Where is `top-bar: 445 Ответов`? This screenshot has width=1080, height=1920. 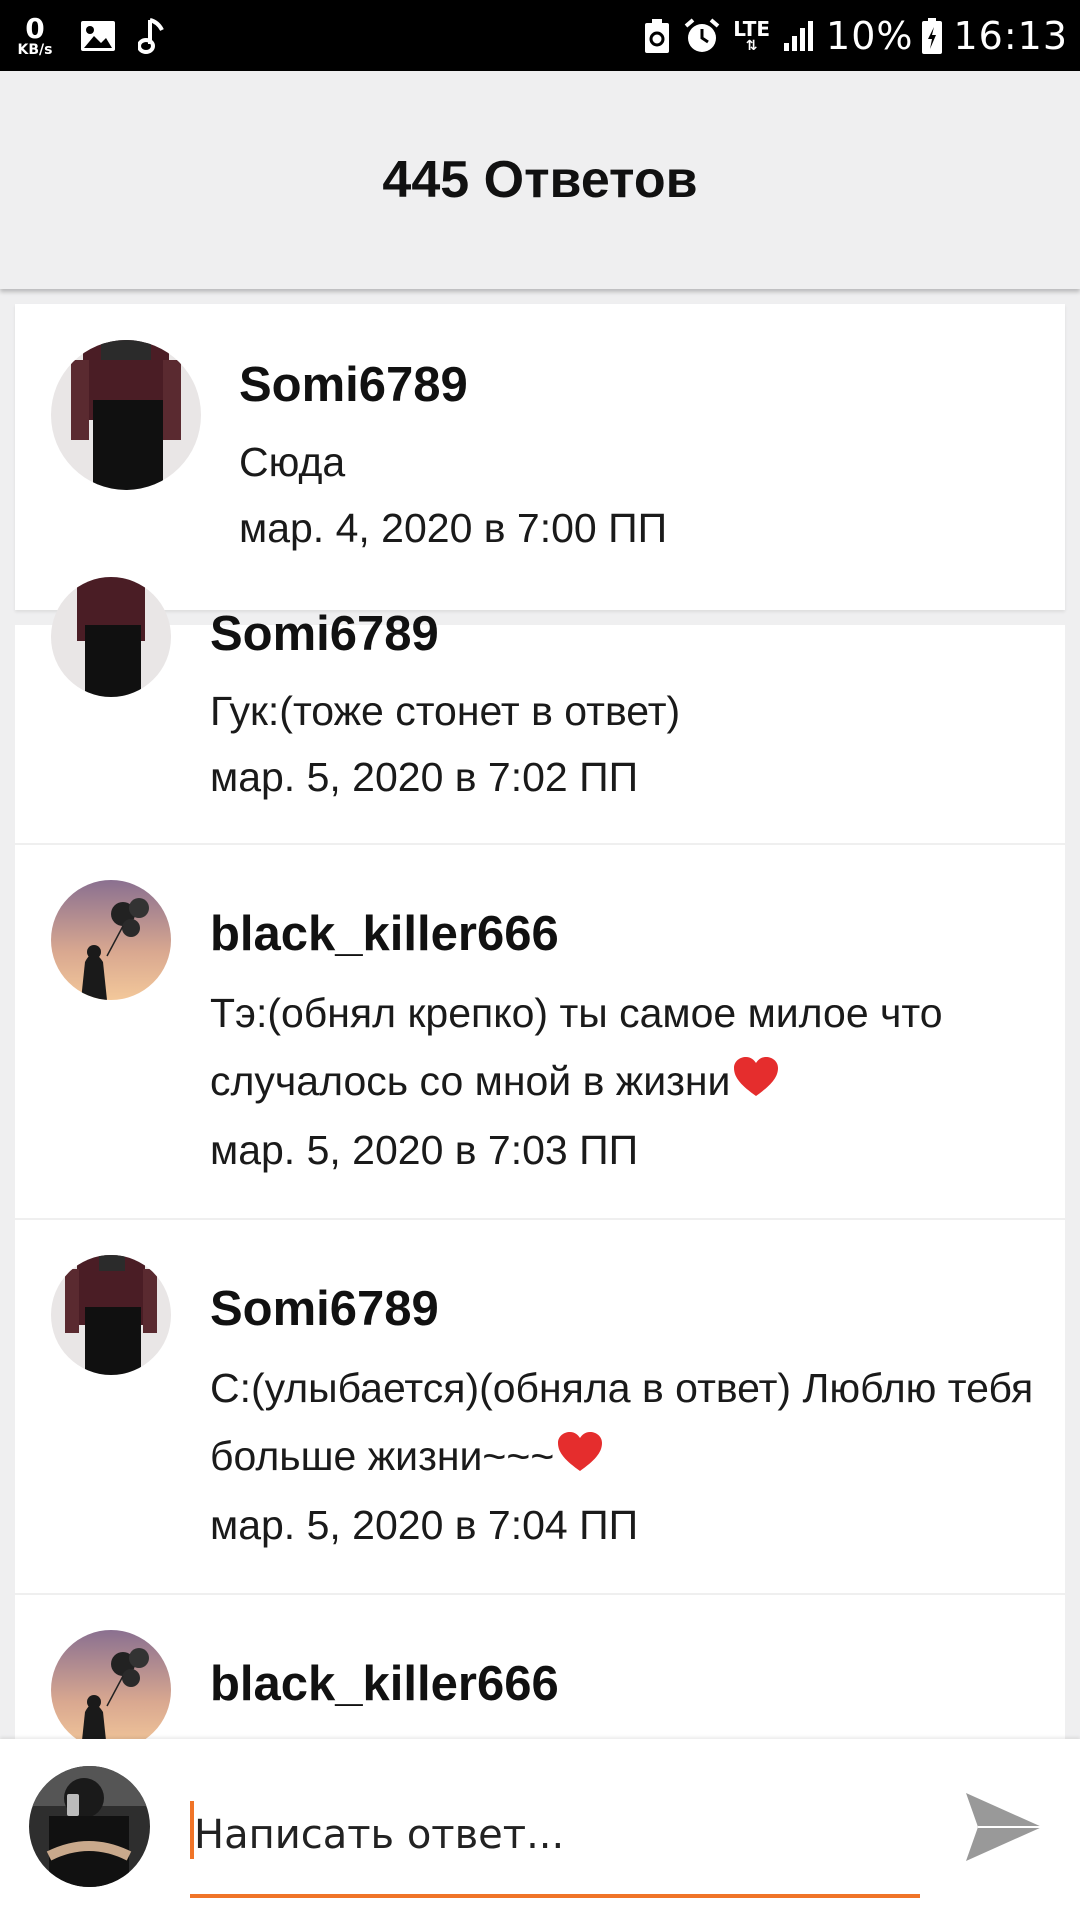
top-bar: 445 Ответов is located at coordinates (540, 180).